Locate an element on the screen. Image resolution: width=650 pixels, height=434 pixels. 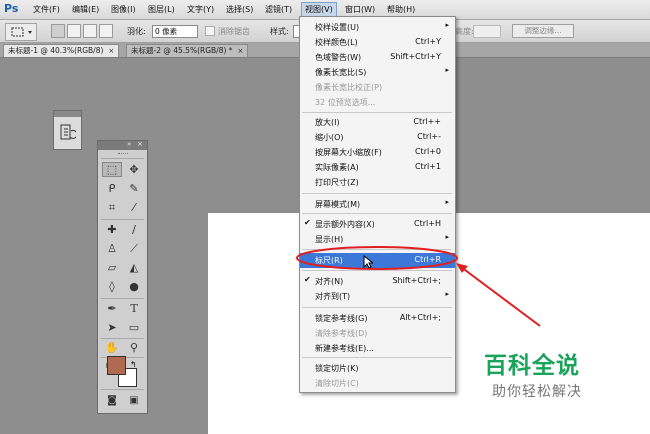
annotation-arrow-line is located at coordinates (500, 296).